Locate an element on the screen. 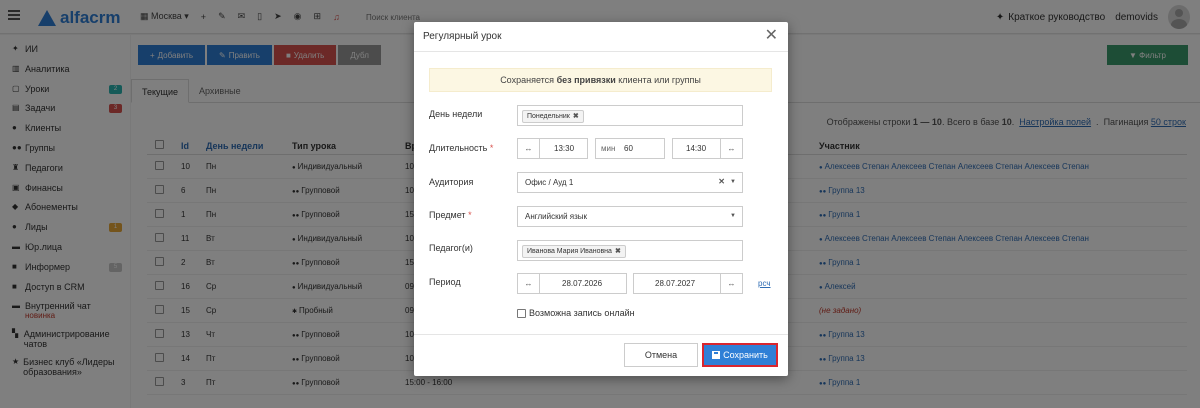  cancel-button: Отмена is located at coordinates (661, 355).